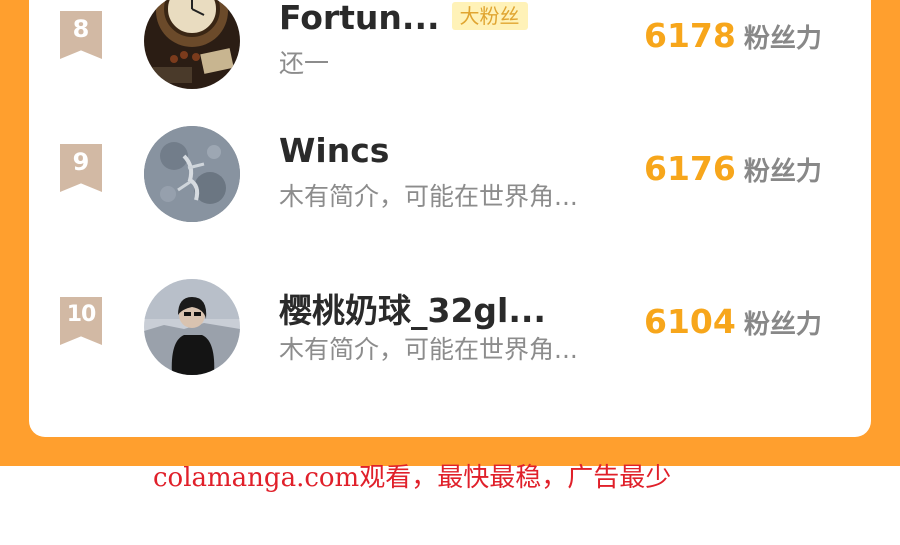 The width and height of the screenshot is (900, 545). What do you see at coordinates (81, 321) in the screenshot?
I see `rank-ribbon: 10` at bounding box center [81, 321].